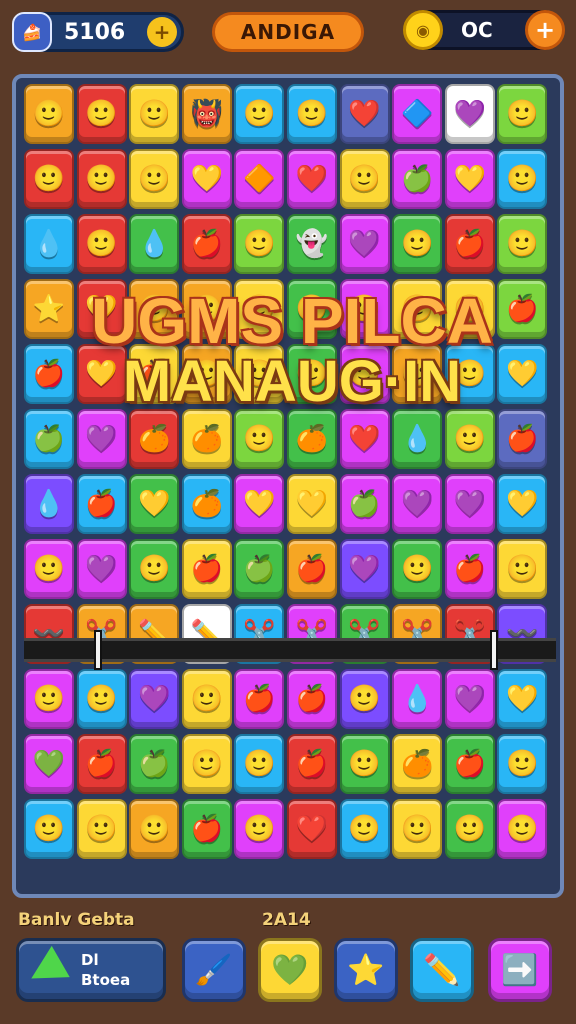 Image resolution: width=576 pixels, height=1024 pixels. Describe the element at coordinates (98, 32) in the screenshot. I see `coins-counter: 🍰 5106 +` at that location.